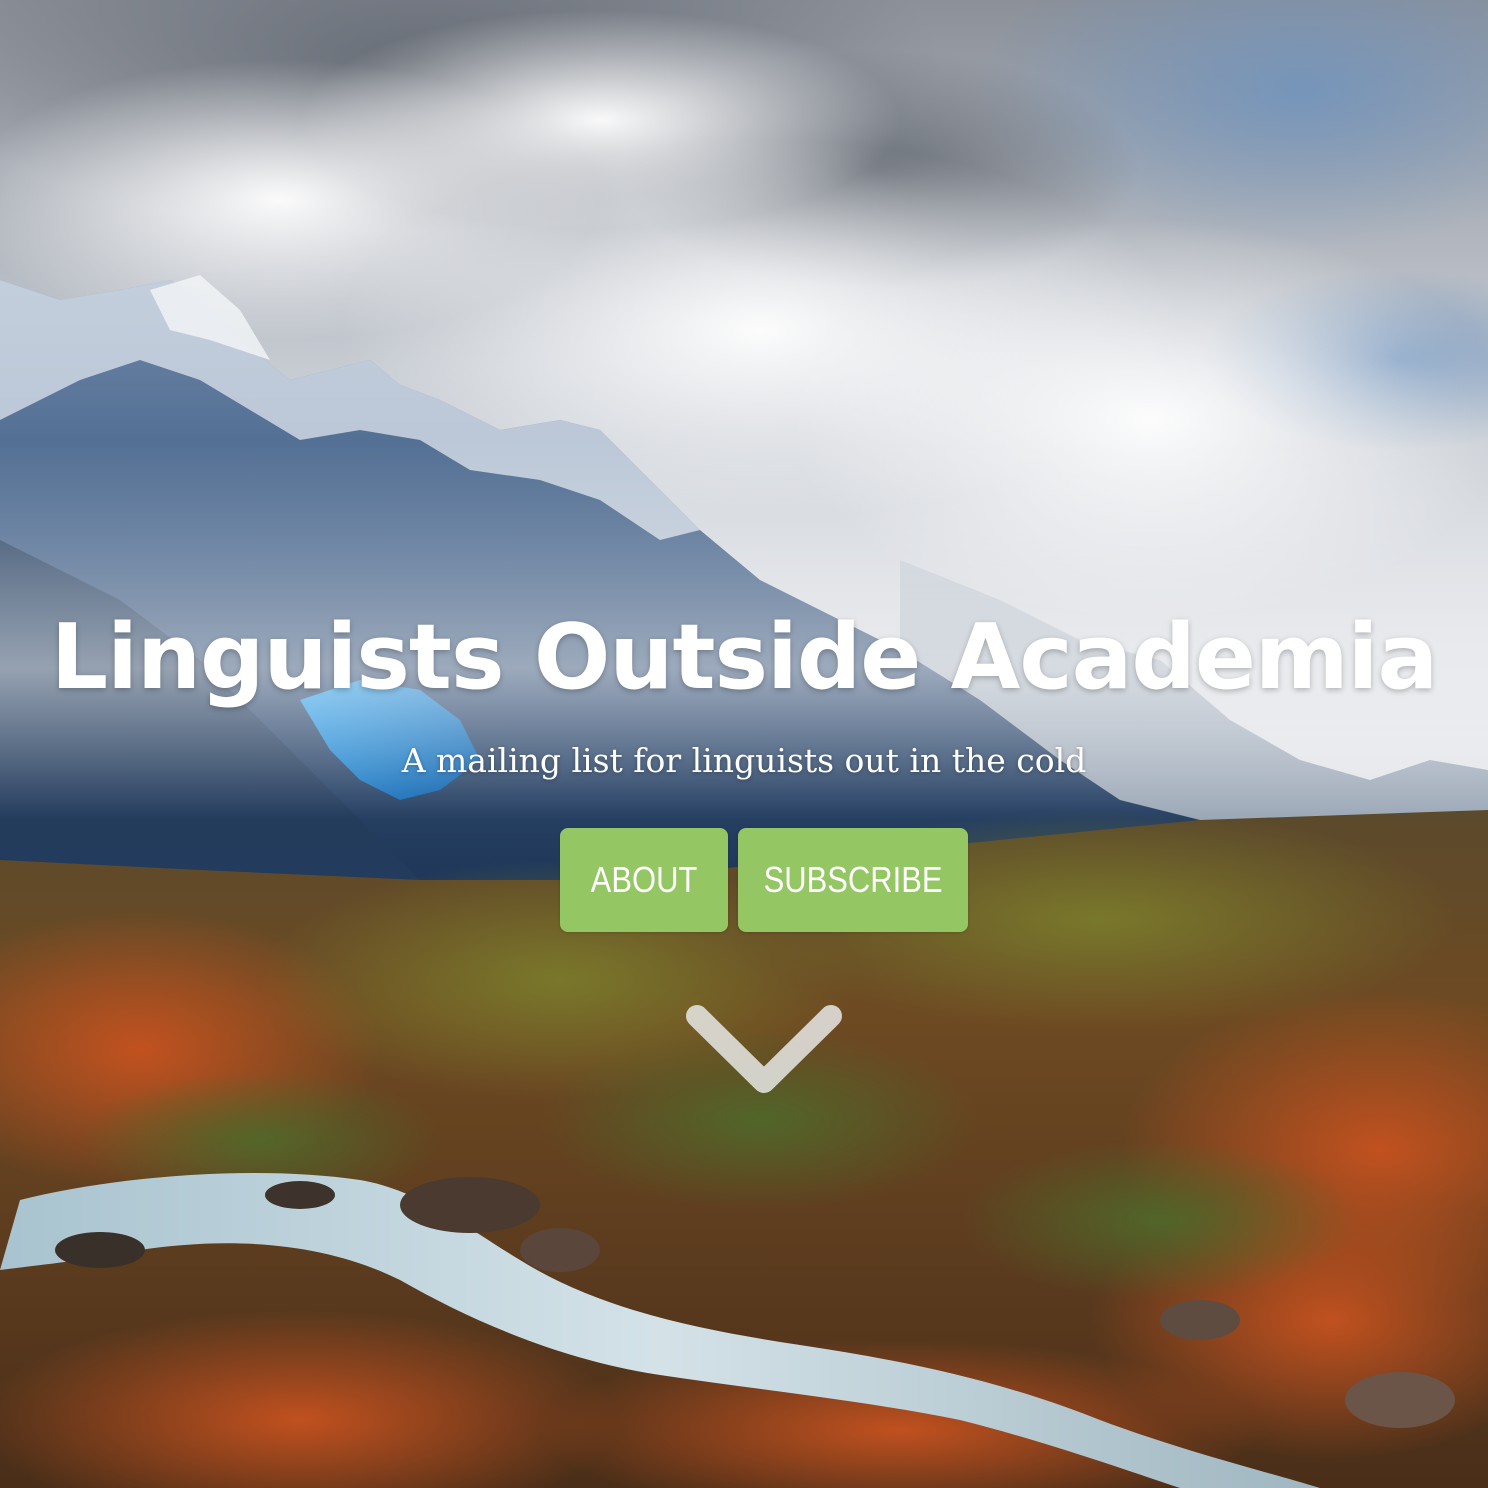 The width and height of the screenshot is (1488, 1488). I want to click on about-button: ABOUT, so click(644, 880).